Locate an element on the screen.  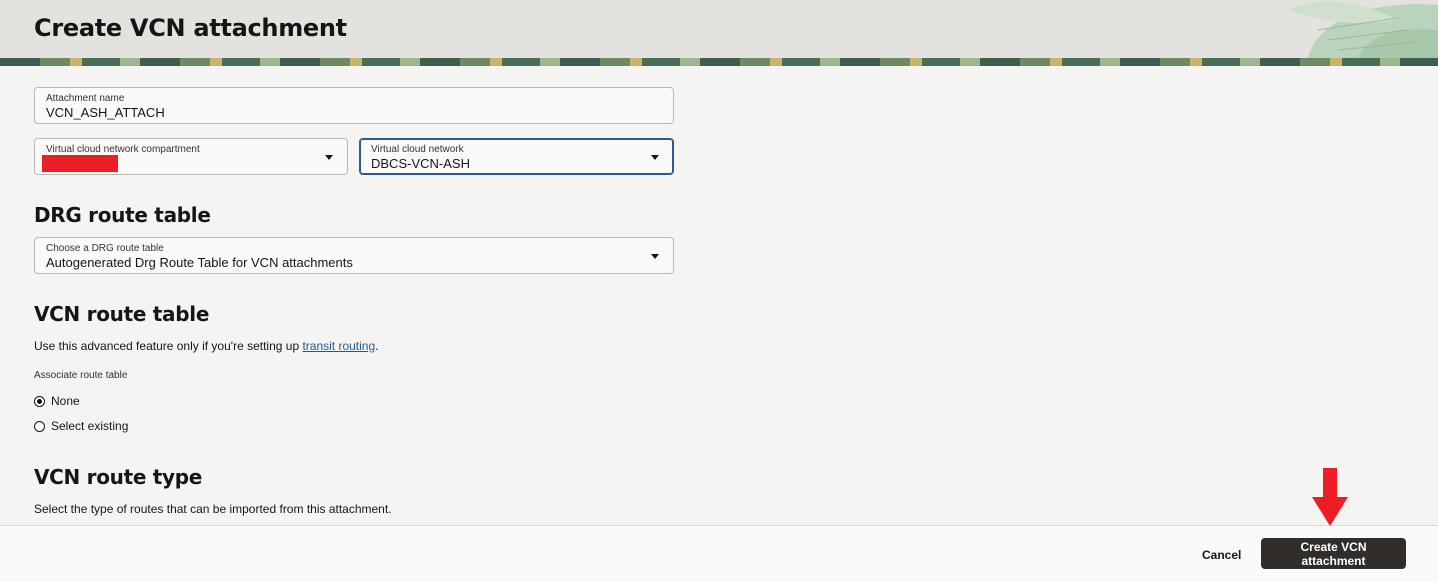
redacted-compartment-value is located at coordinates (80, 163).